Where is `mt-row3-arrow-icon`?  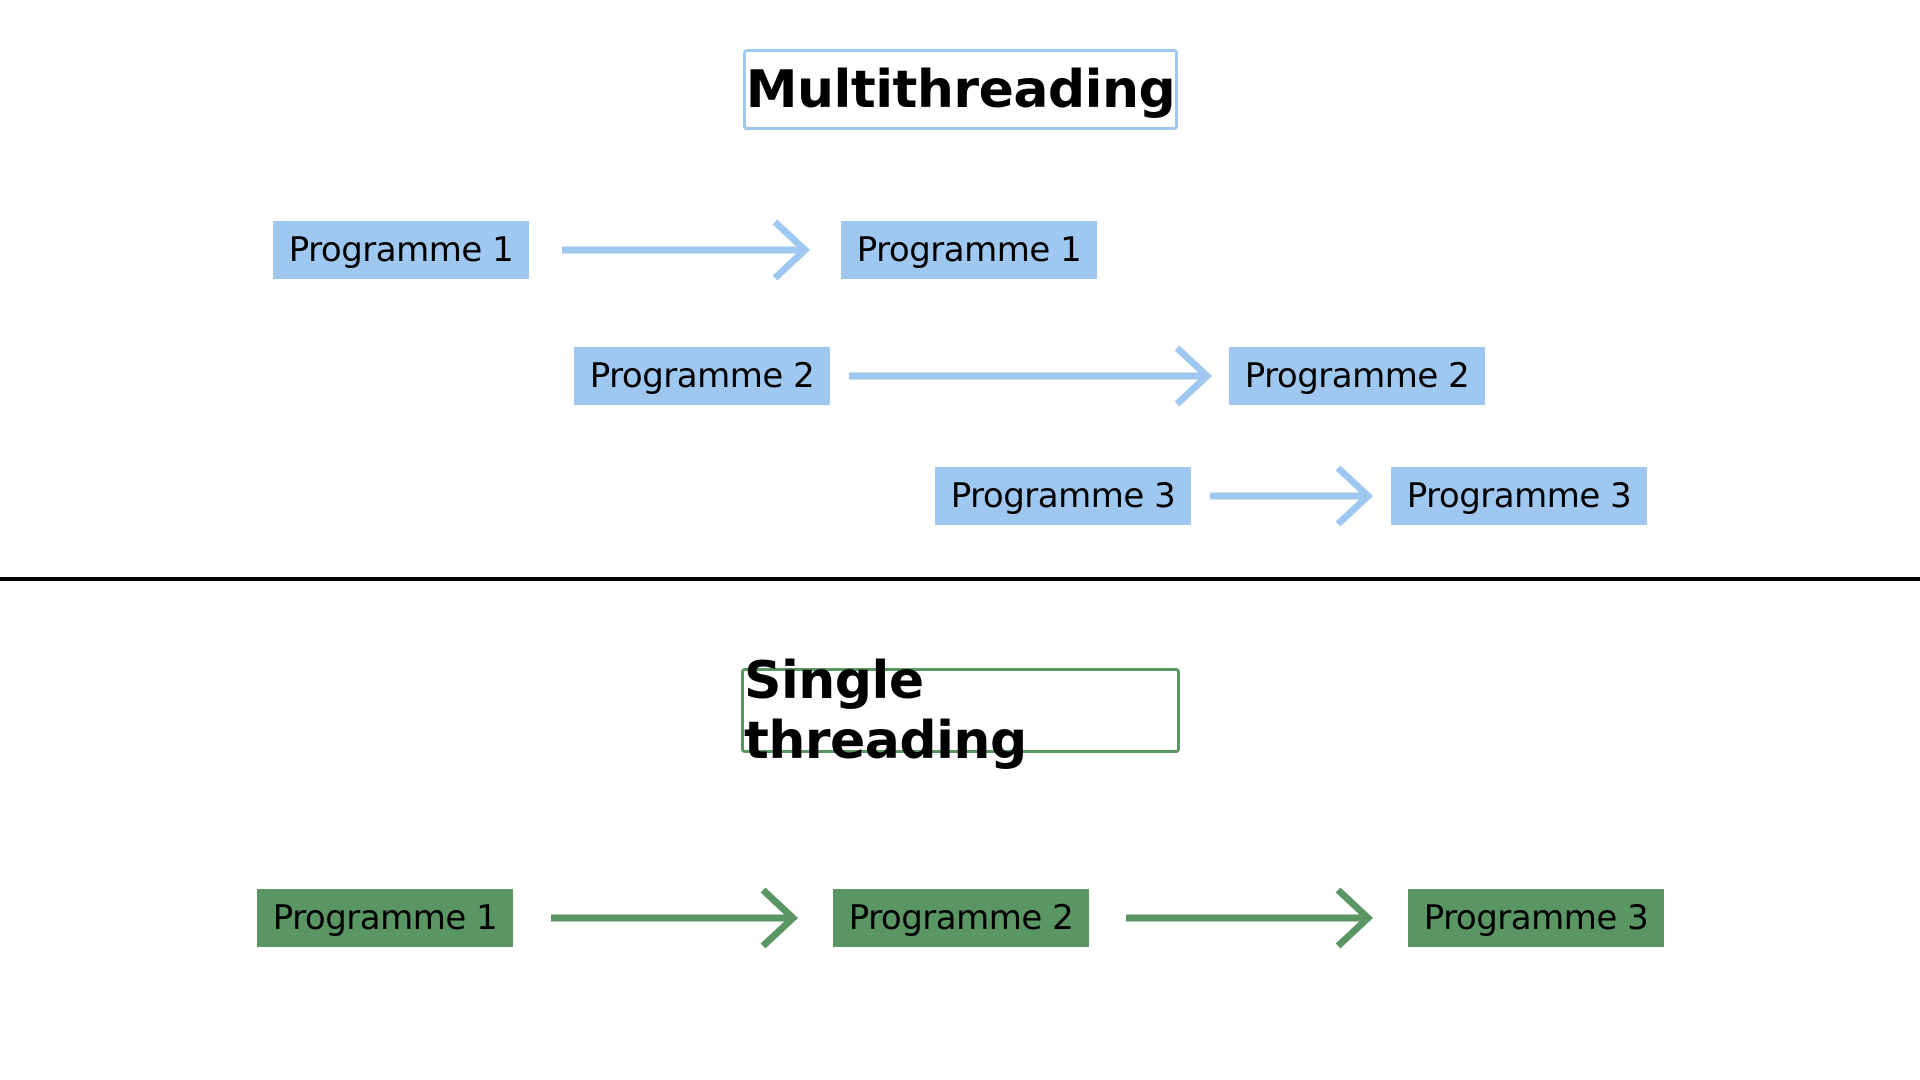
mt-row3-arrow-icon is located at coordinates (1292, 496).